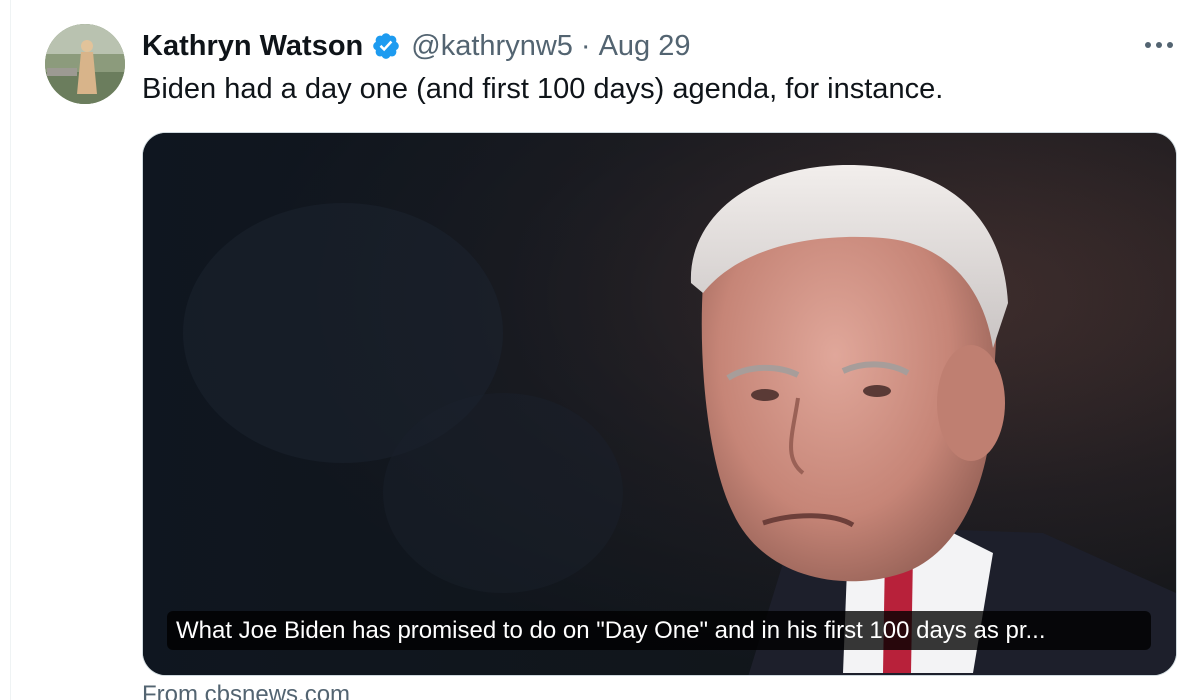 This screenshot has width=1200, height=700. I want to click on avatar-photo, so click(85, 64).